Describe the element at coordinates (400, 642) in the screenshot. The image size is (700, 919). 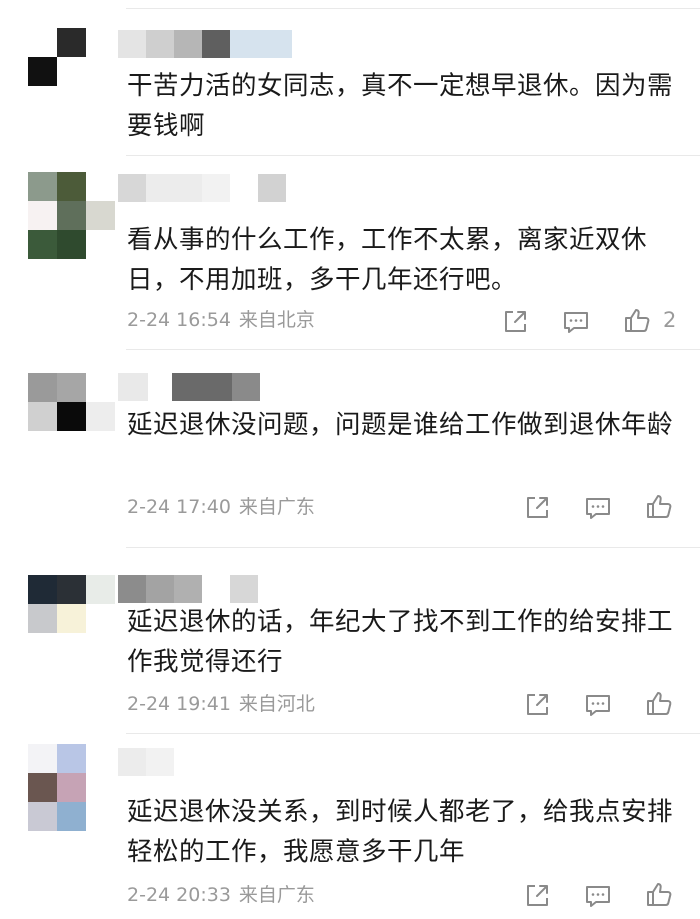
I see `comment-text: 延迟退休的话，年纪大了找不到工作的给安排工作我觉得还行` at that location.